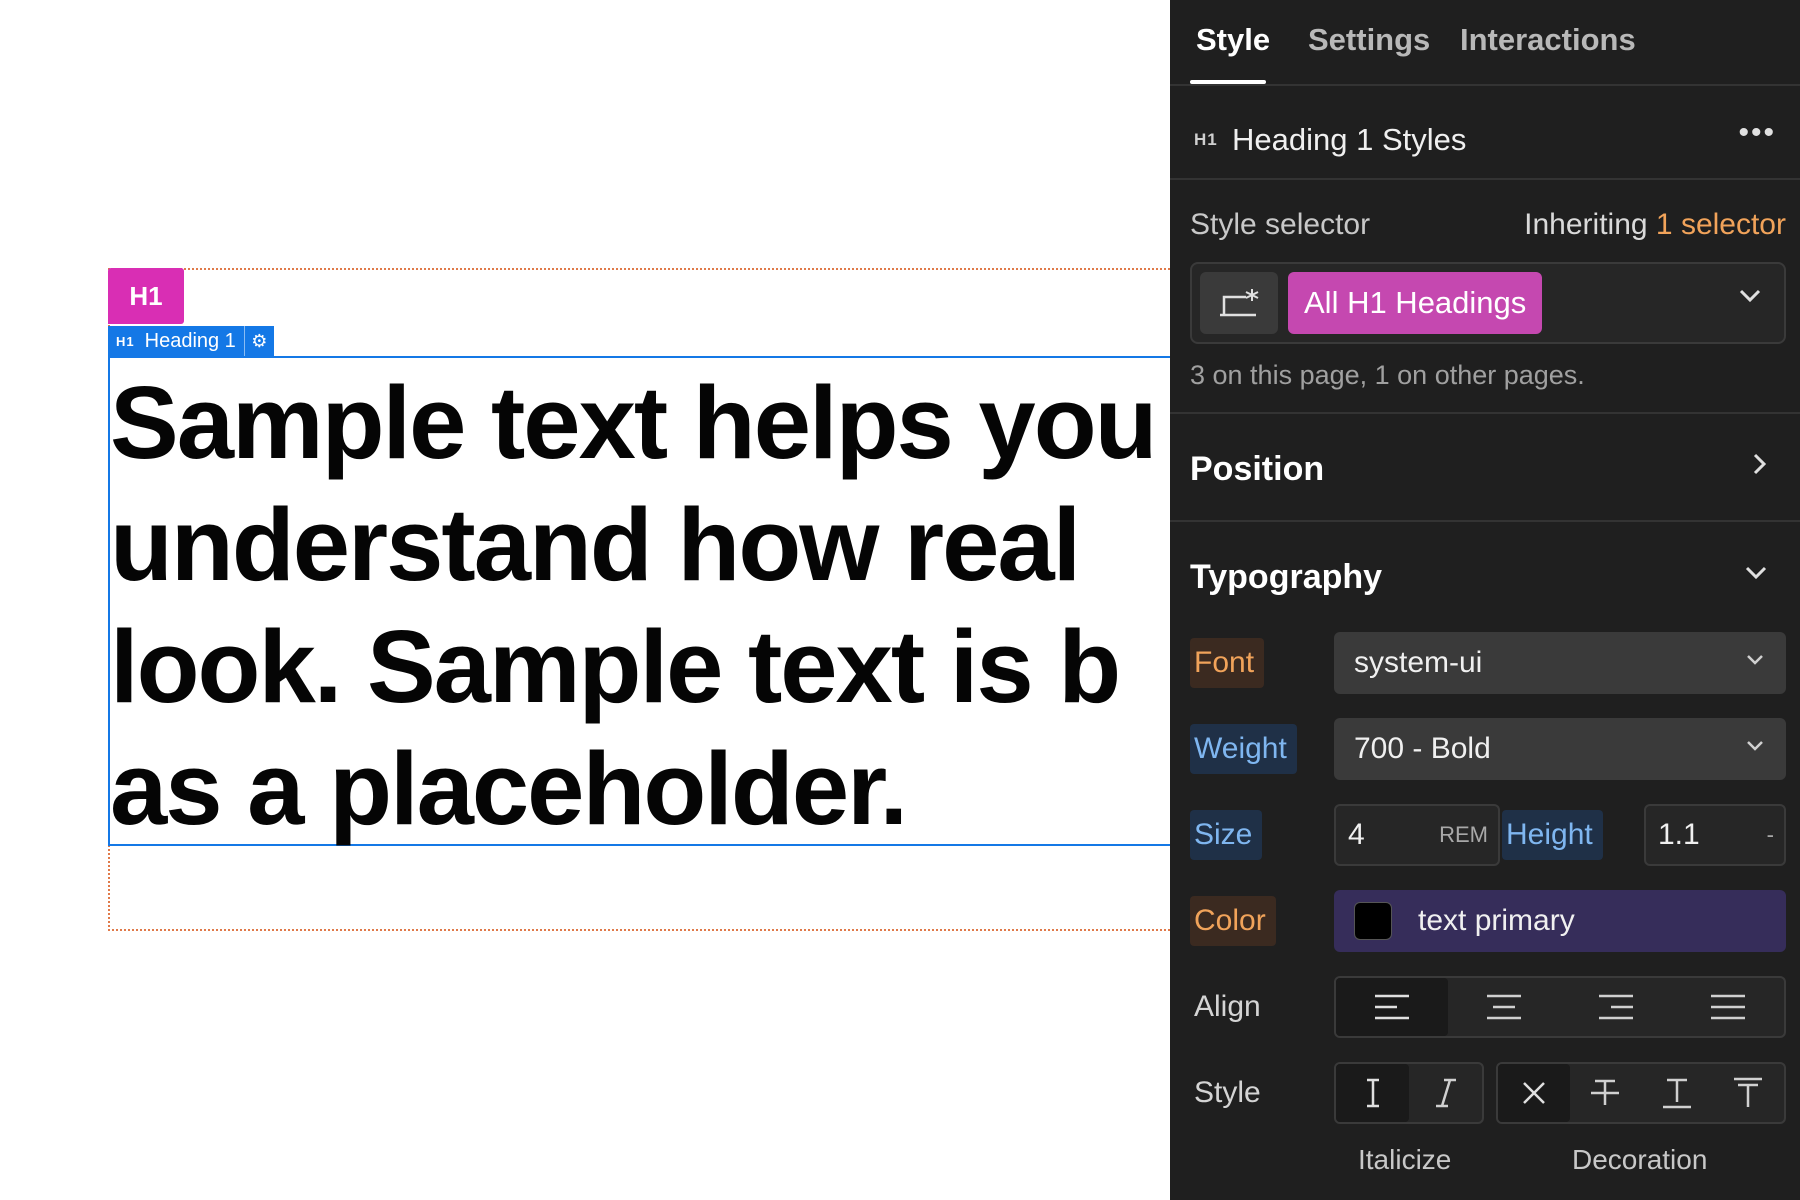 The width and height of the screenshot is (1800, 1200). What do you see at coordinates (1496, 920) in the screenshot?
I see `color-value: text primary` at bounding box center [1496, 920].